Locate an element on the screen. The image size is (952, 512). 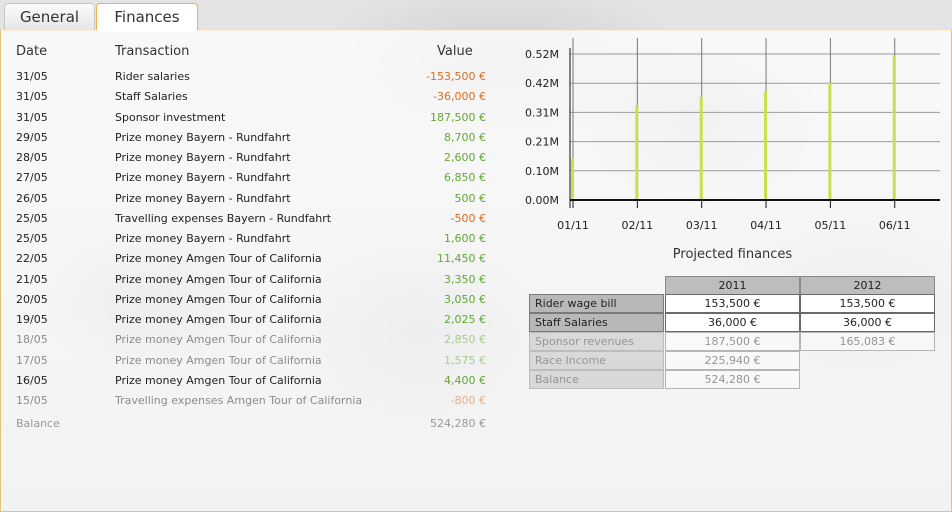
projected-row-label: Staff Salaries is located at coordinates (596, 322).